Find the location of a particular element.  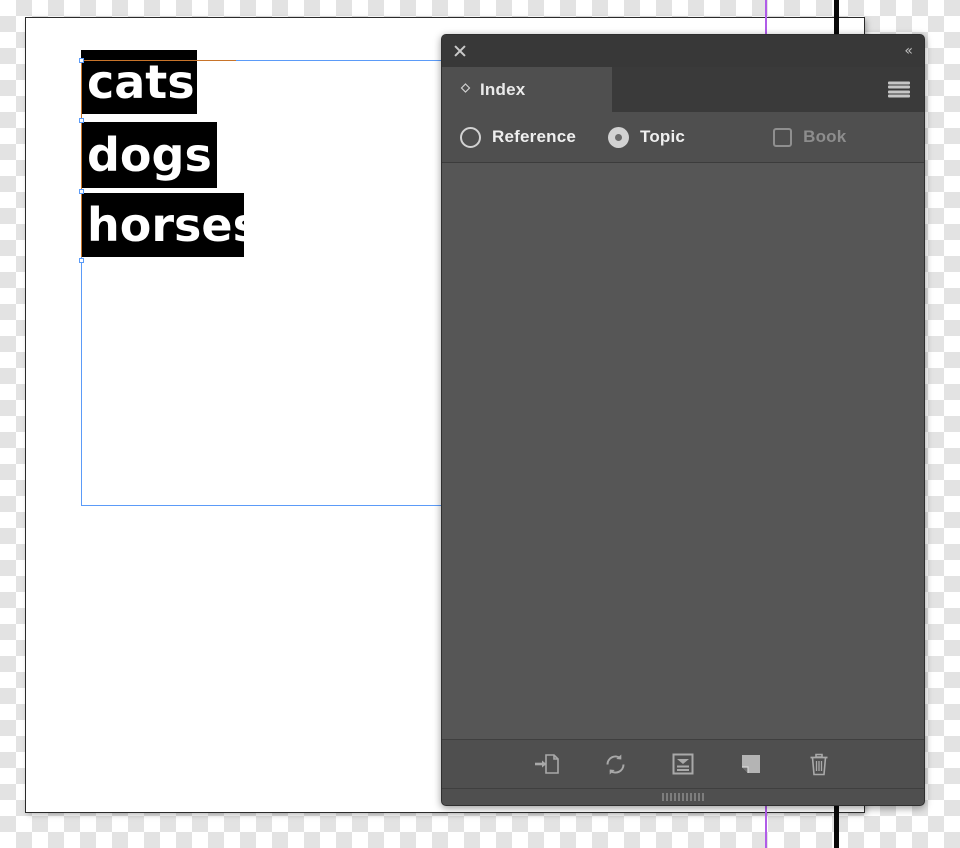

resize-grip-icon is located at coordinates (683, 796).